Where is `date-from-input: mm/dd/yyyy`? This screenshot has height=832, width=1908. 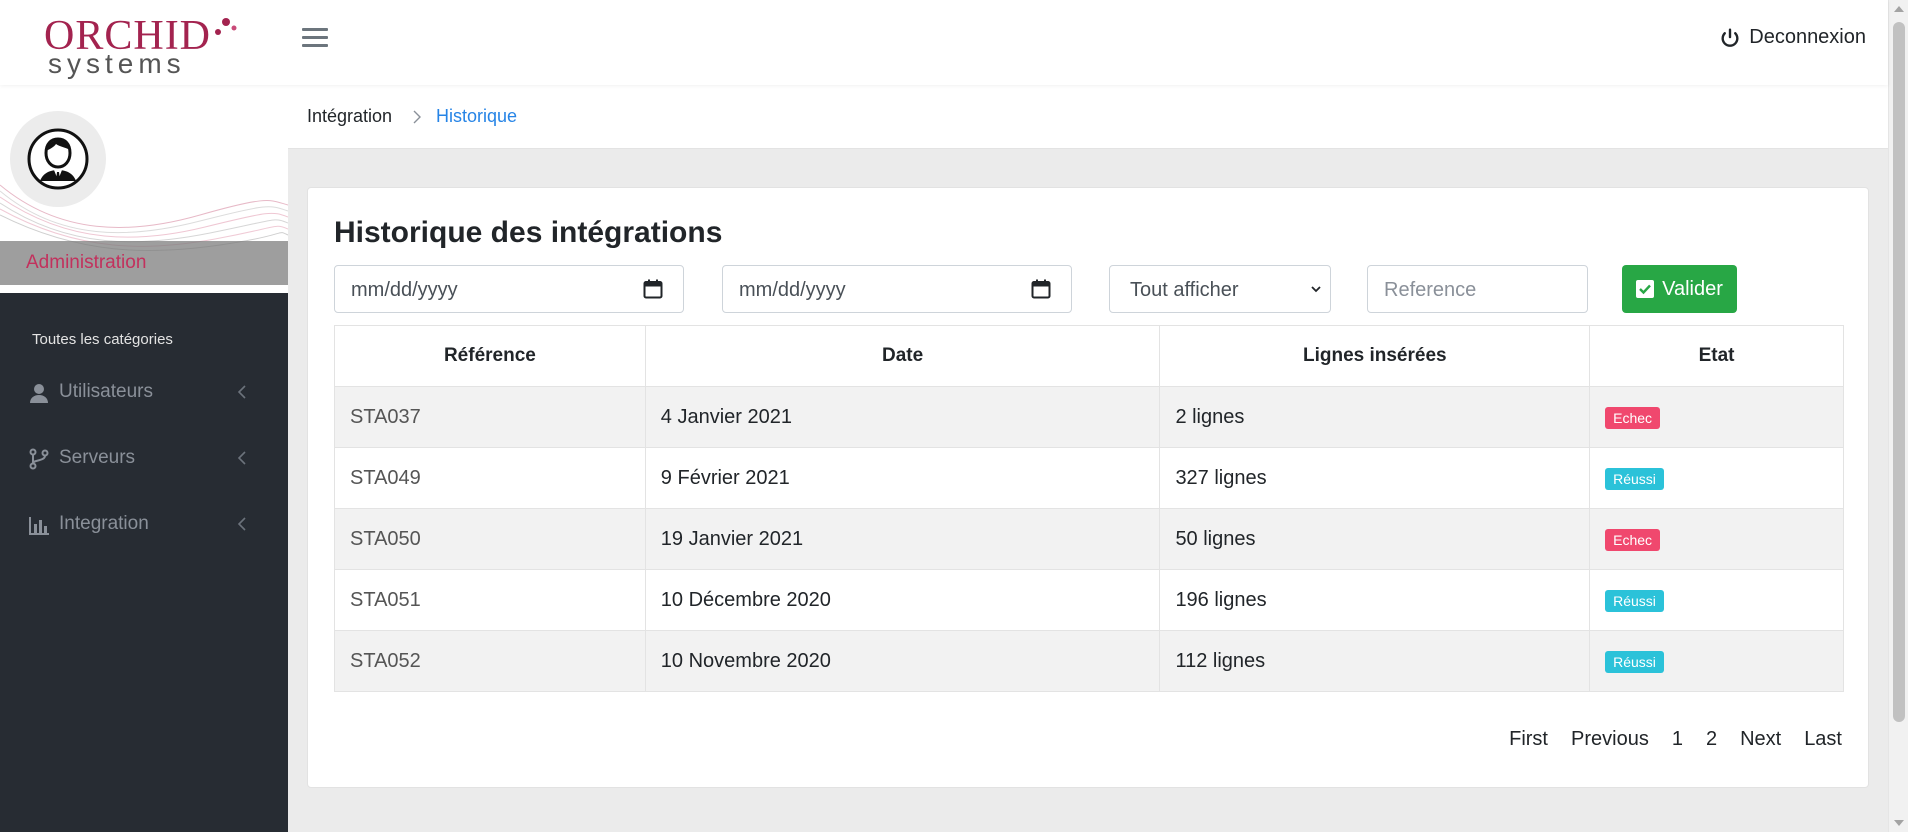 date-from-input: mm/dd/yyyy is located at coordinates (509, 289).